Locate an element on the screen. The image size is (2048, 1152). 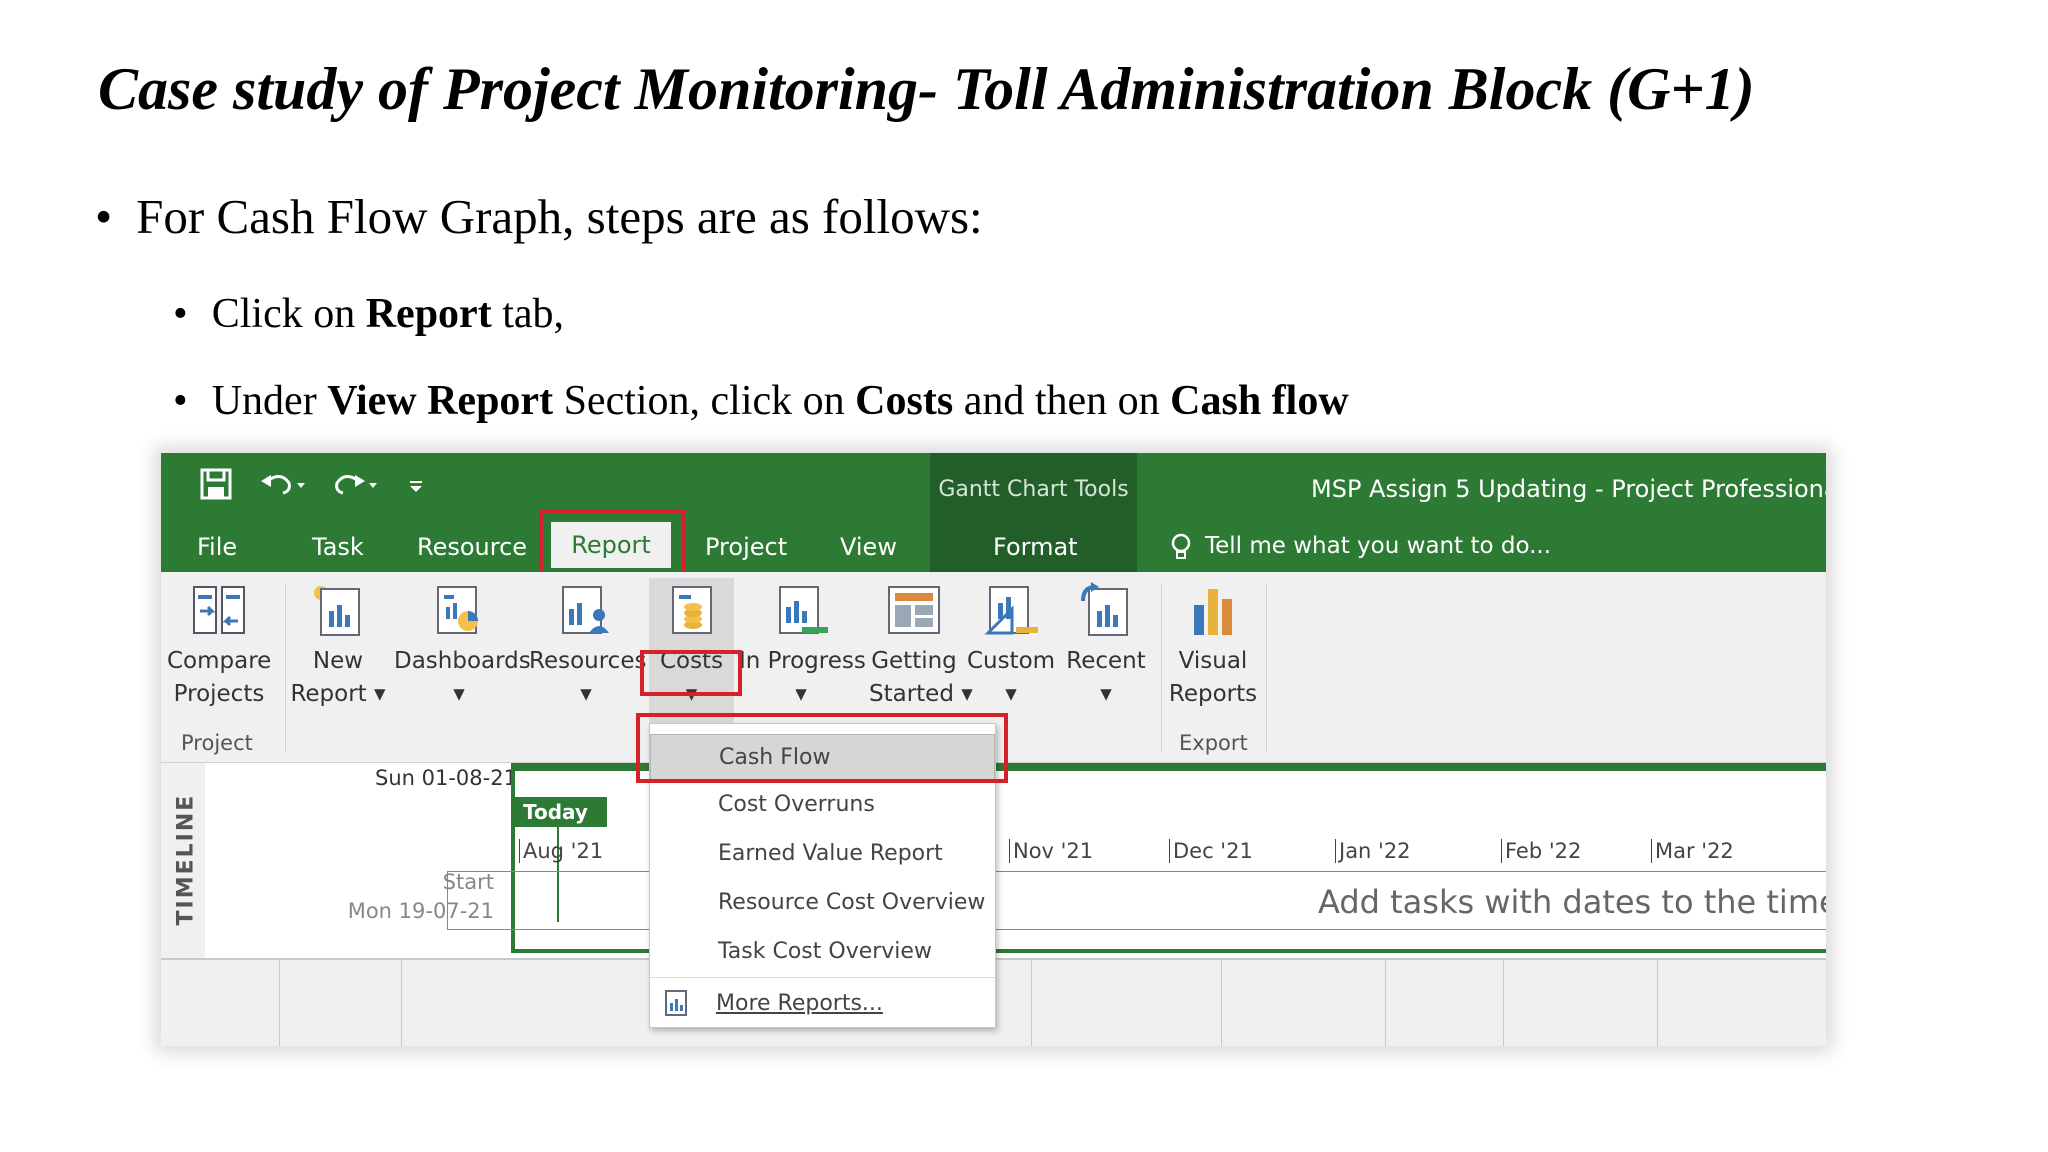
button-label: Getting is located at coordinates (914, 661).